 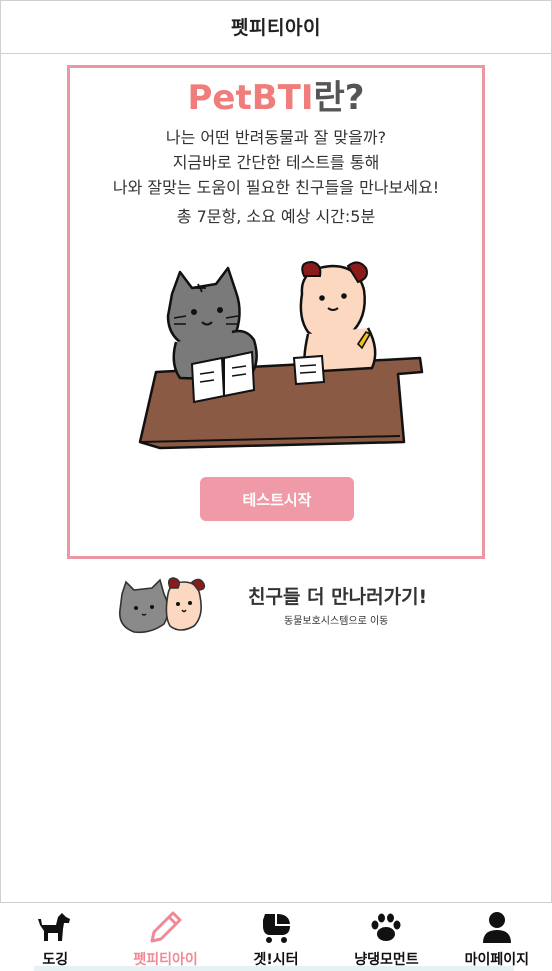 What do you see at coordinates (276, 927) in the screenshot?
I see `stroller-icon` at bounding box center [276, 927].